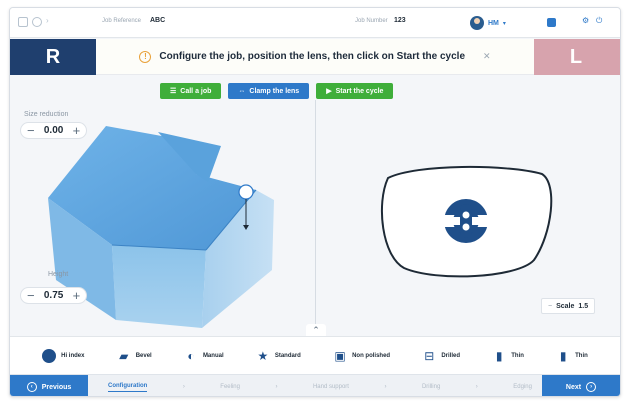 The width and height of the screenshot is (638, 408). I want to click on save-icon, so click(551, 22).